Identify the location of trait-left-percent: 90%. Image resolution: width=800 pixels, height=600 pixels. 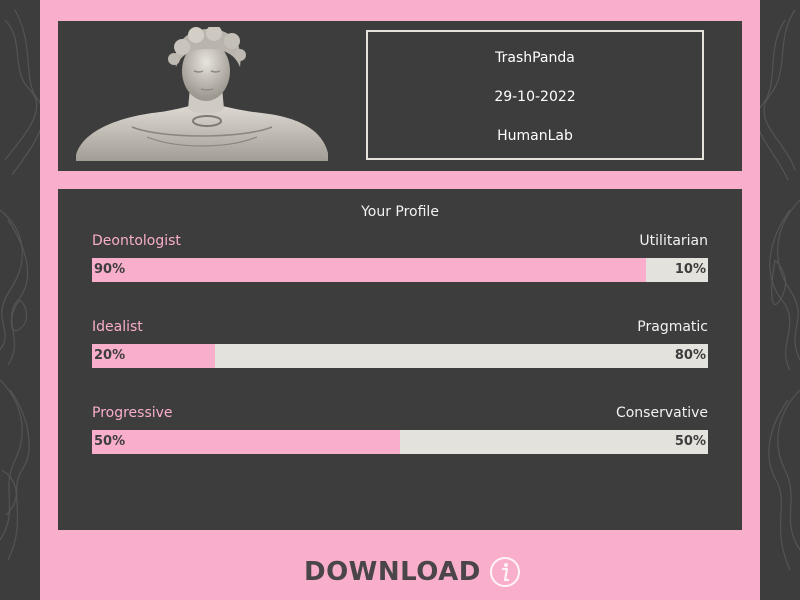
(110, 269).